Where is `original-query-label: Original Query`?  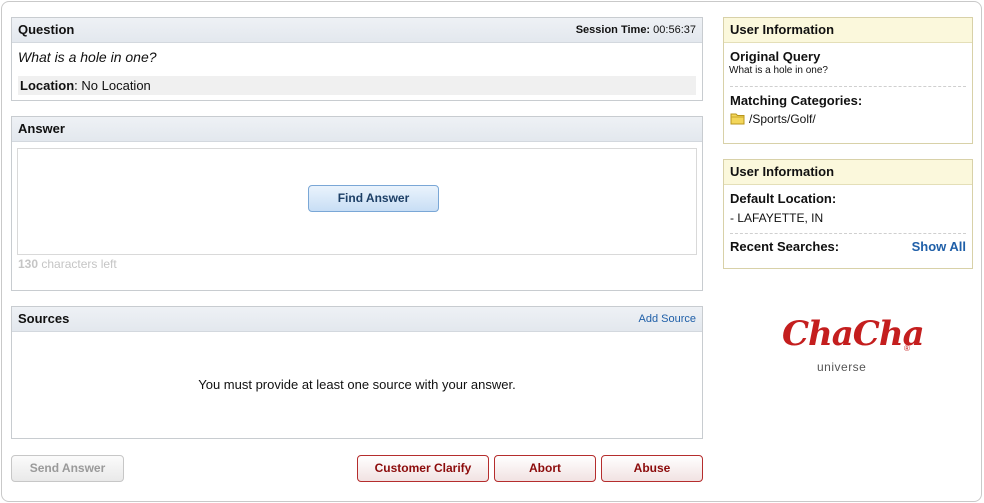
original-query-label: Original Query is located at coordinates (775, 56).